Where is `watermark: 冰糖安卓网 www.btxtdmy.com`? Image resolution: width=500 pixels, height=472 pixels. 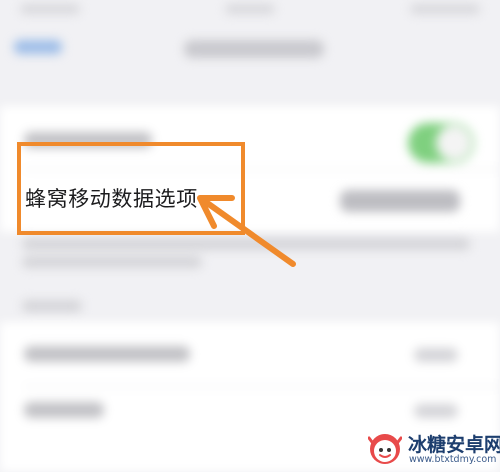 watermark: 冰糖安卓网 www.btxtdmy.com is located at coordinates (434, 449).